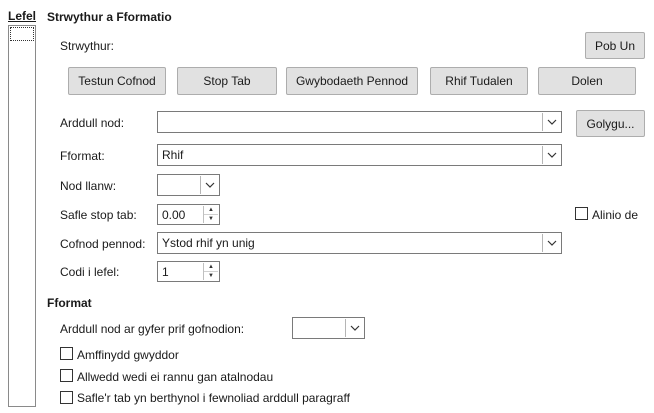 This screenshot has width=654, height=413. What do you see at coordinates (359, 155) in the screenshot?
I see `format-select: Rhif` at bounding box center [359, 155].